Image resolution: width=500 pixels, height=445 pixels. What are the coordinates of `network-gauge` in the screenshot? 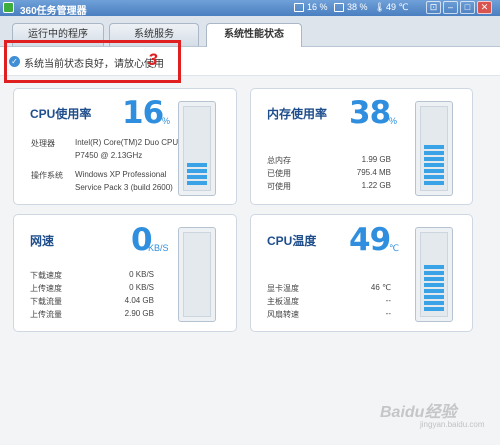 It's located at (197, 274).